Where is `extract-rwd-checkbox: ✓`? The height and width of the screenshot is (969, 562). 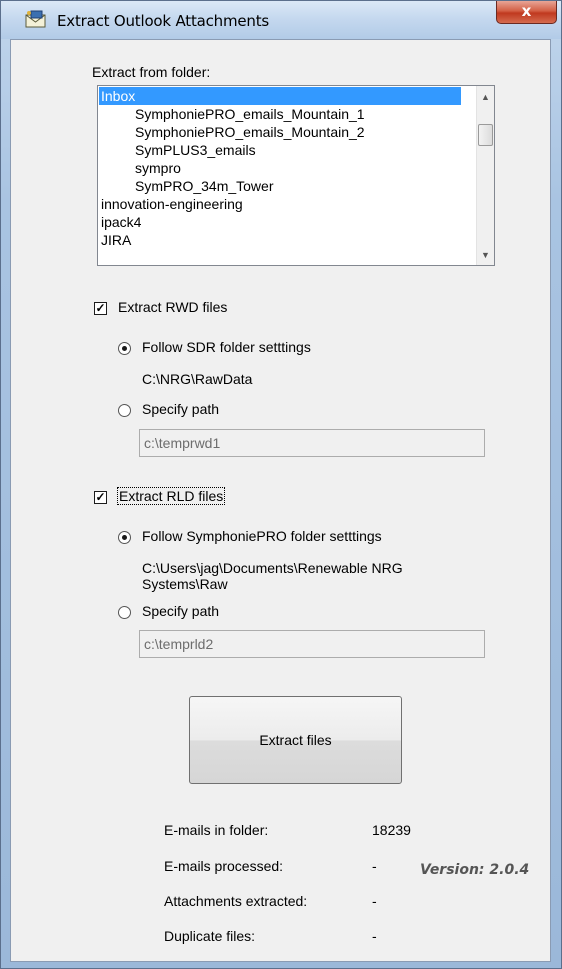
extract-rwd-checkbox: ✓ is located at coordinates (100, 308).